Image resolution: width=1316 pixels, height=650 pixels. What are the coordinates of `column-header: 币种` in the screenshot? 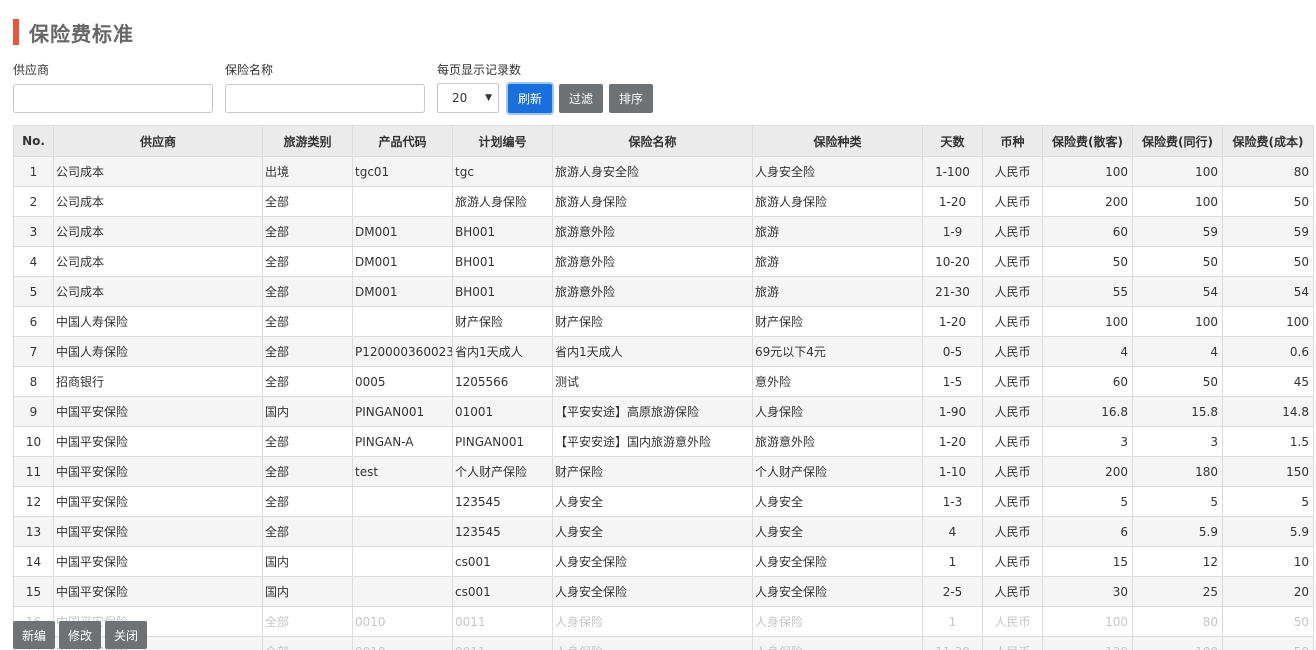 It's located at (1012, 141).